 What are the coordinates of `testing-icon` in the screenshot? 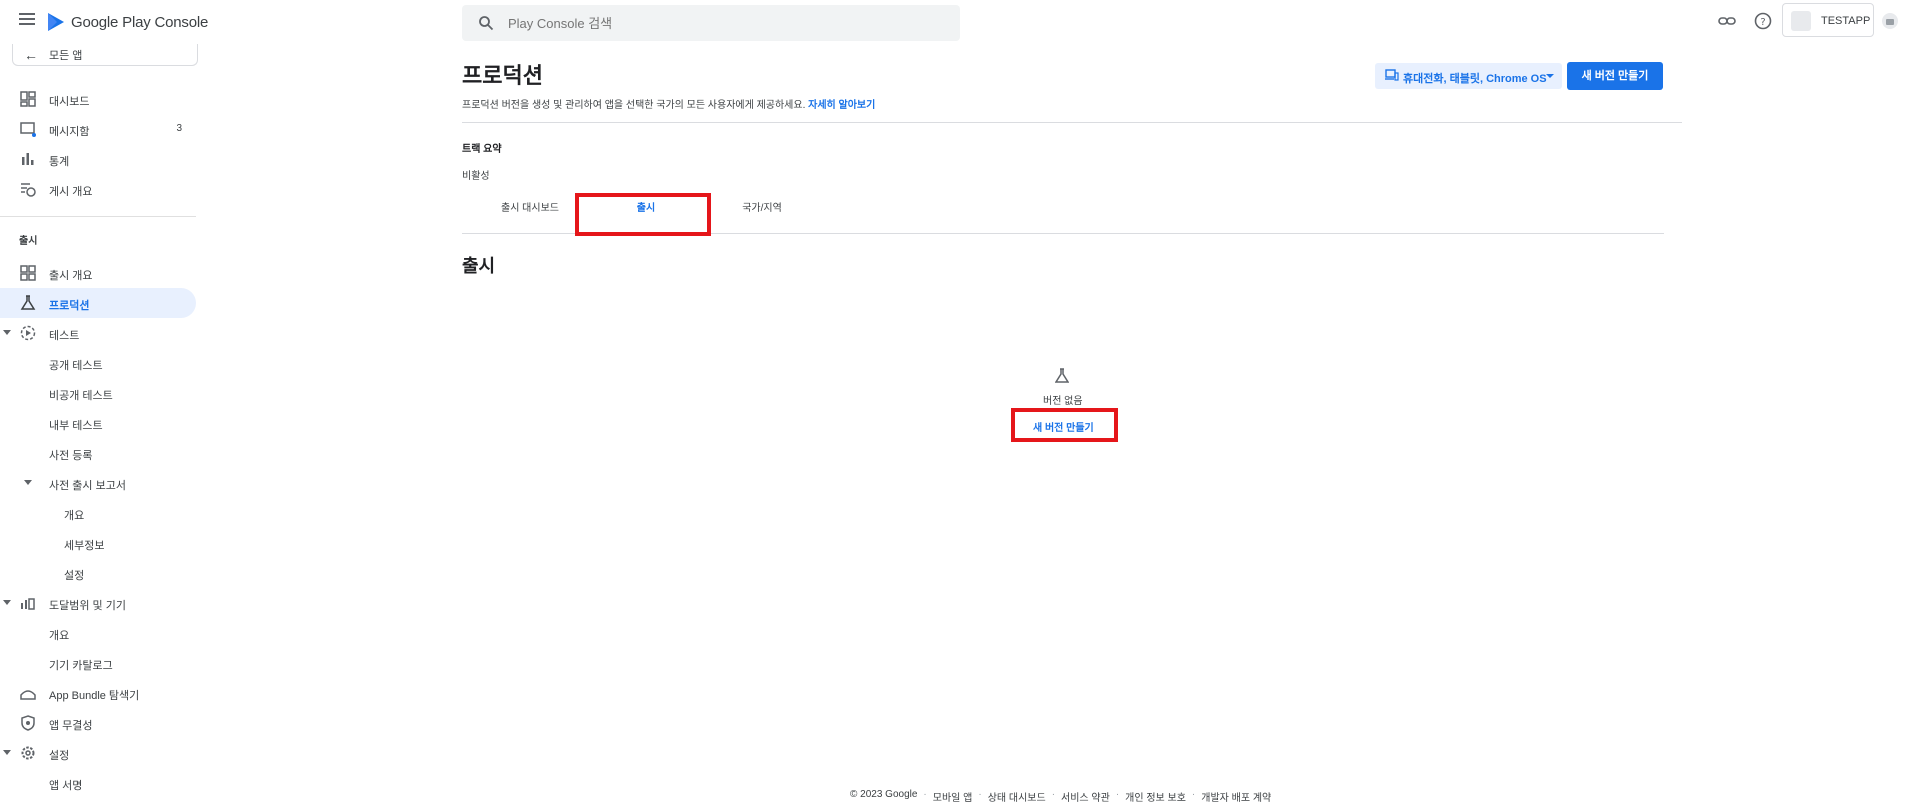 It's located at (28, 333).